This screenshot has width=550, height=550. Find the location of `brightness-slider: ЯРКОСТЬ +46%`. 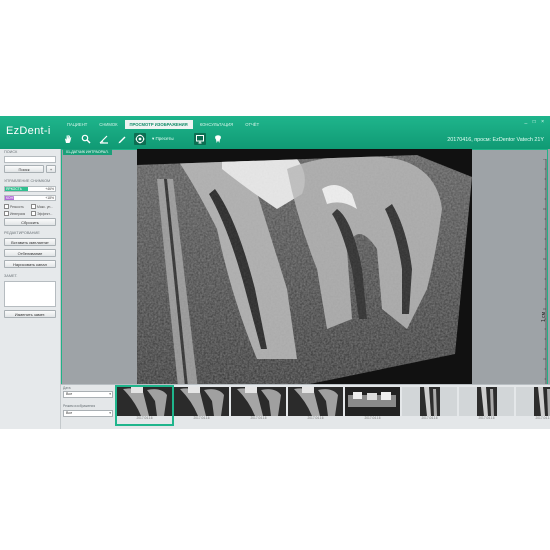

brightness-slider: ЯРКОСТЬ +46% is located at coordinates (30, 189).